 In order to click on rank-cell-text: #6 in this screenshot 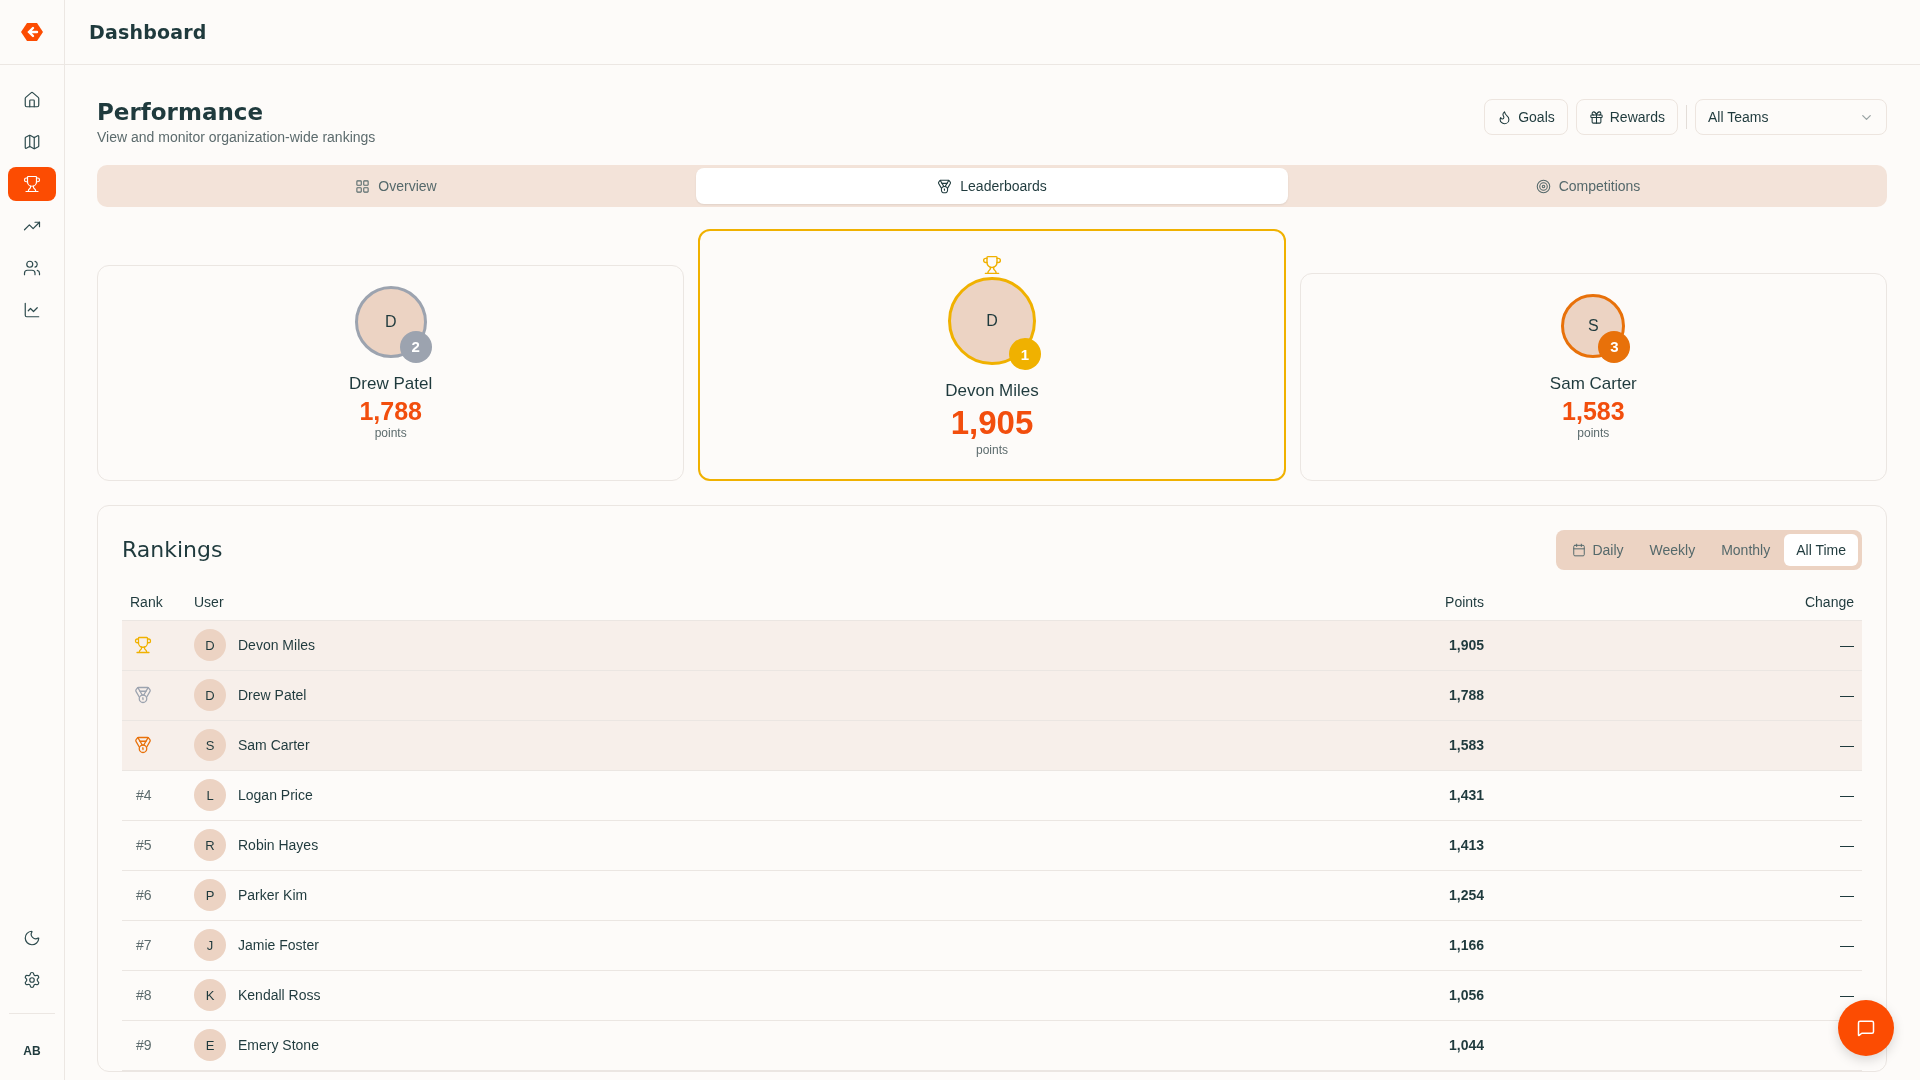, I will do `click(144, 895)`.